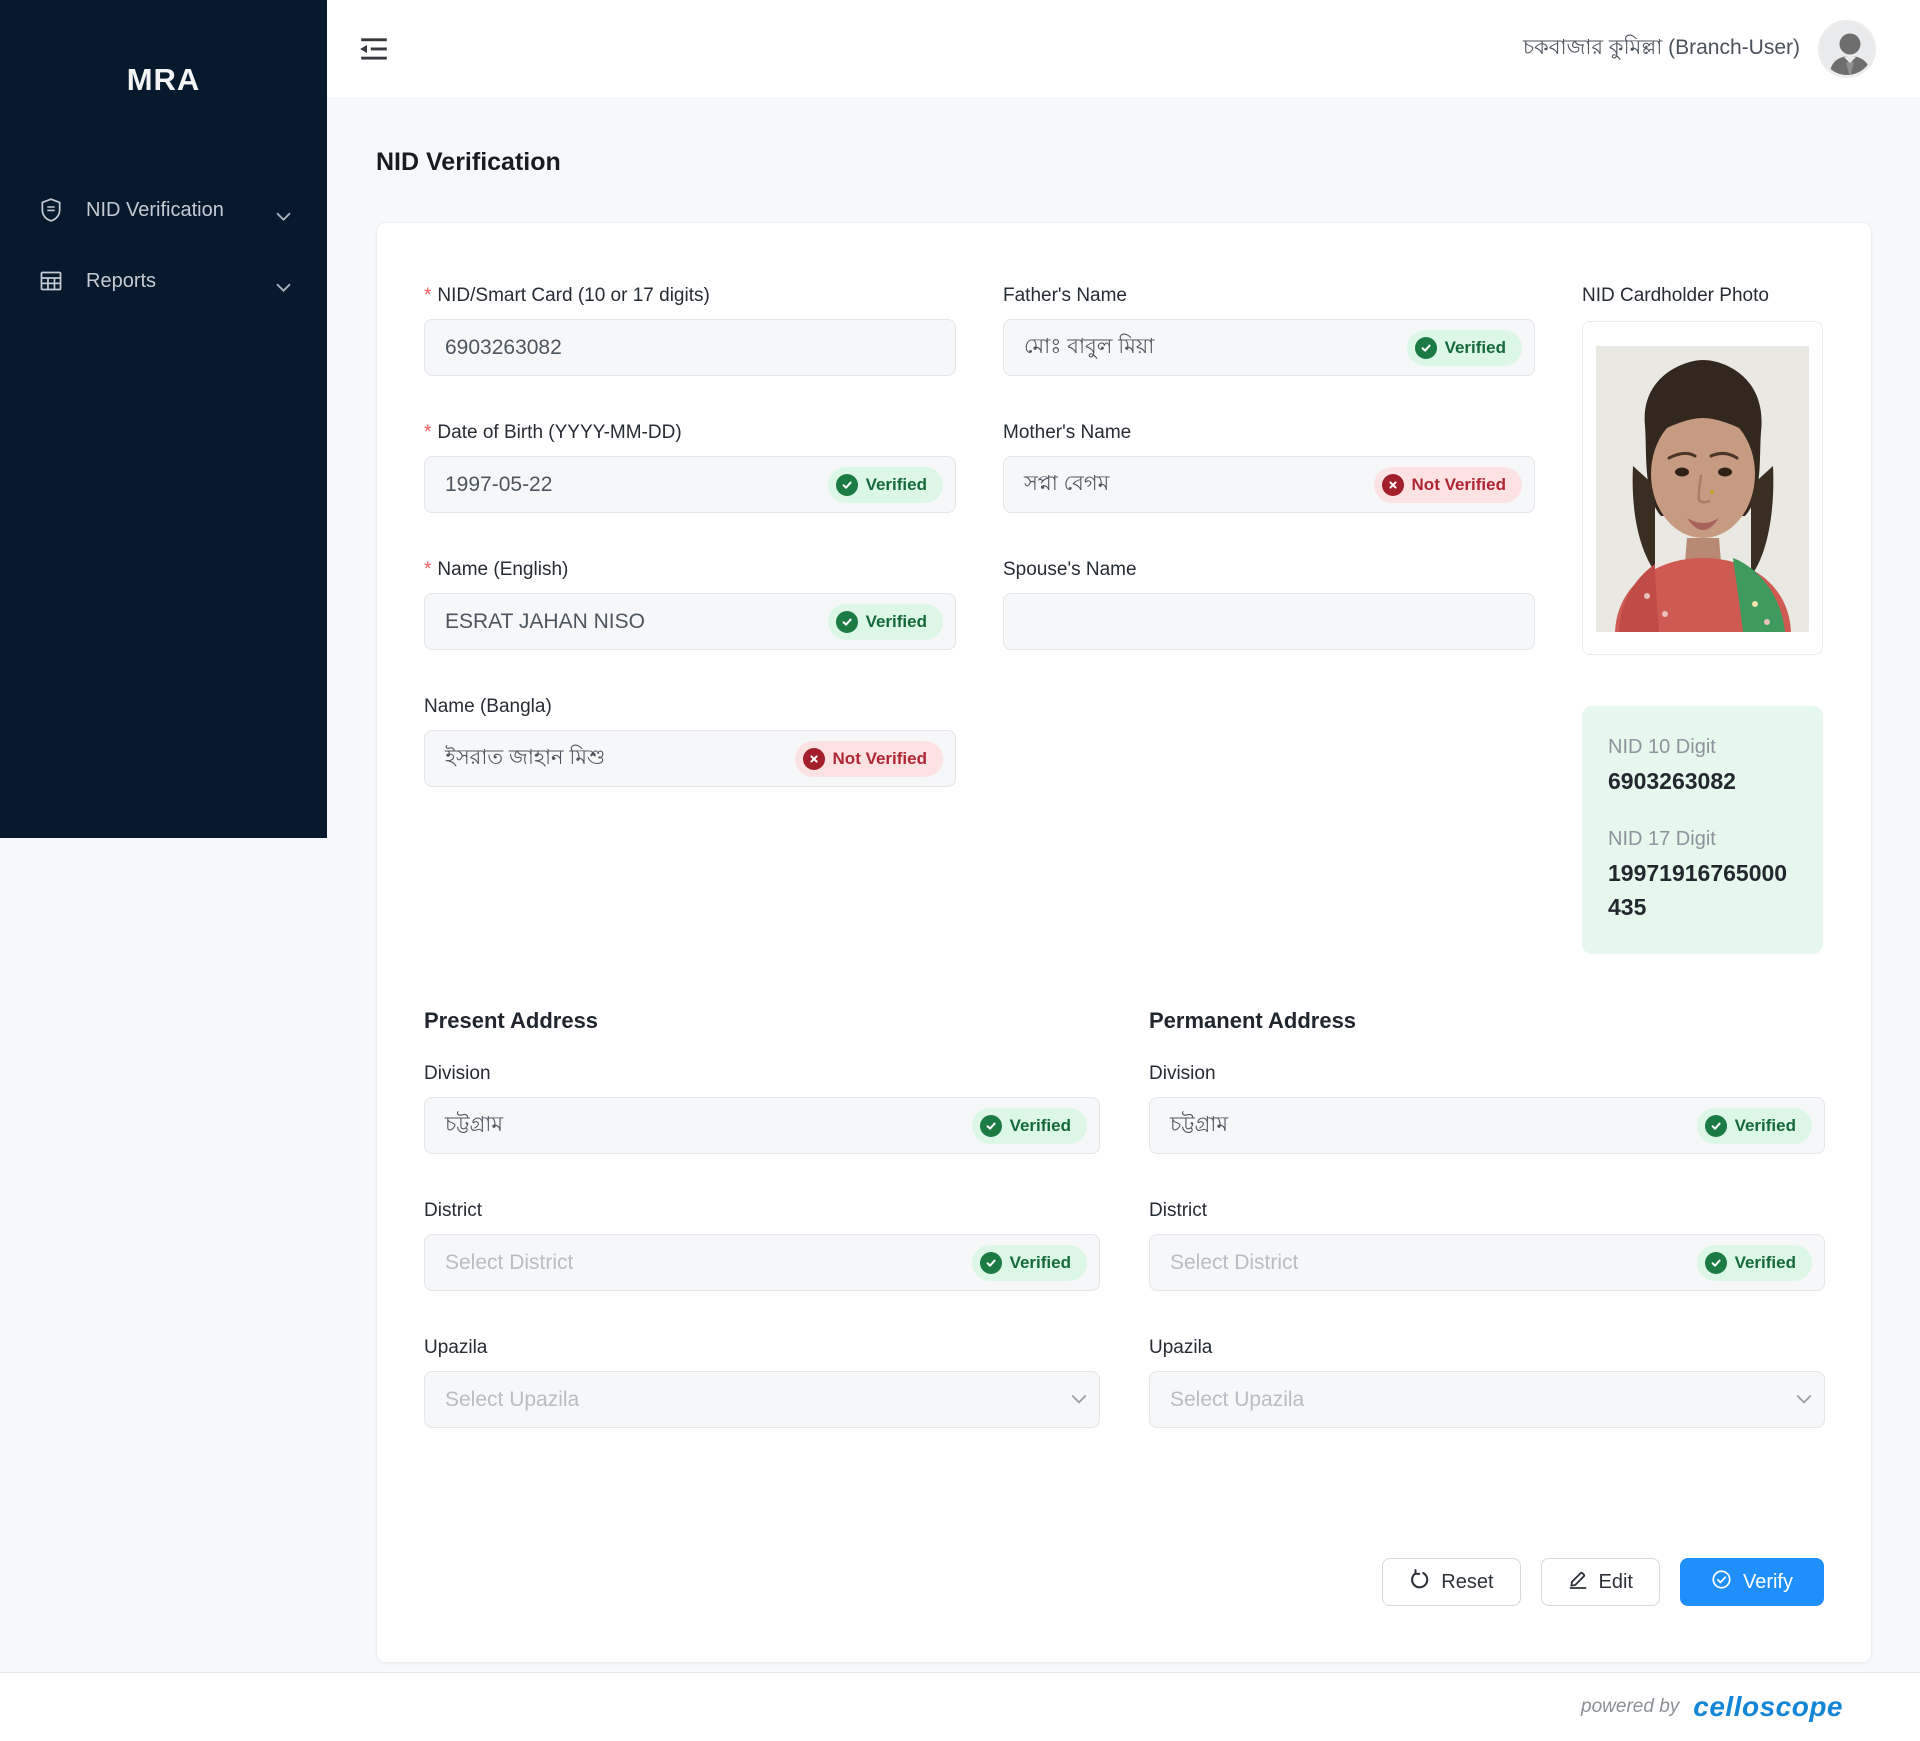 The width and height of the screenshot is (1920, 1741). I want to click on name-english-input: ESRAT JAHAN NISO Verified, so click(690, 621).